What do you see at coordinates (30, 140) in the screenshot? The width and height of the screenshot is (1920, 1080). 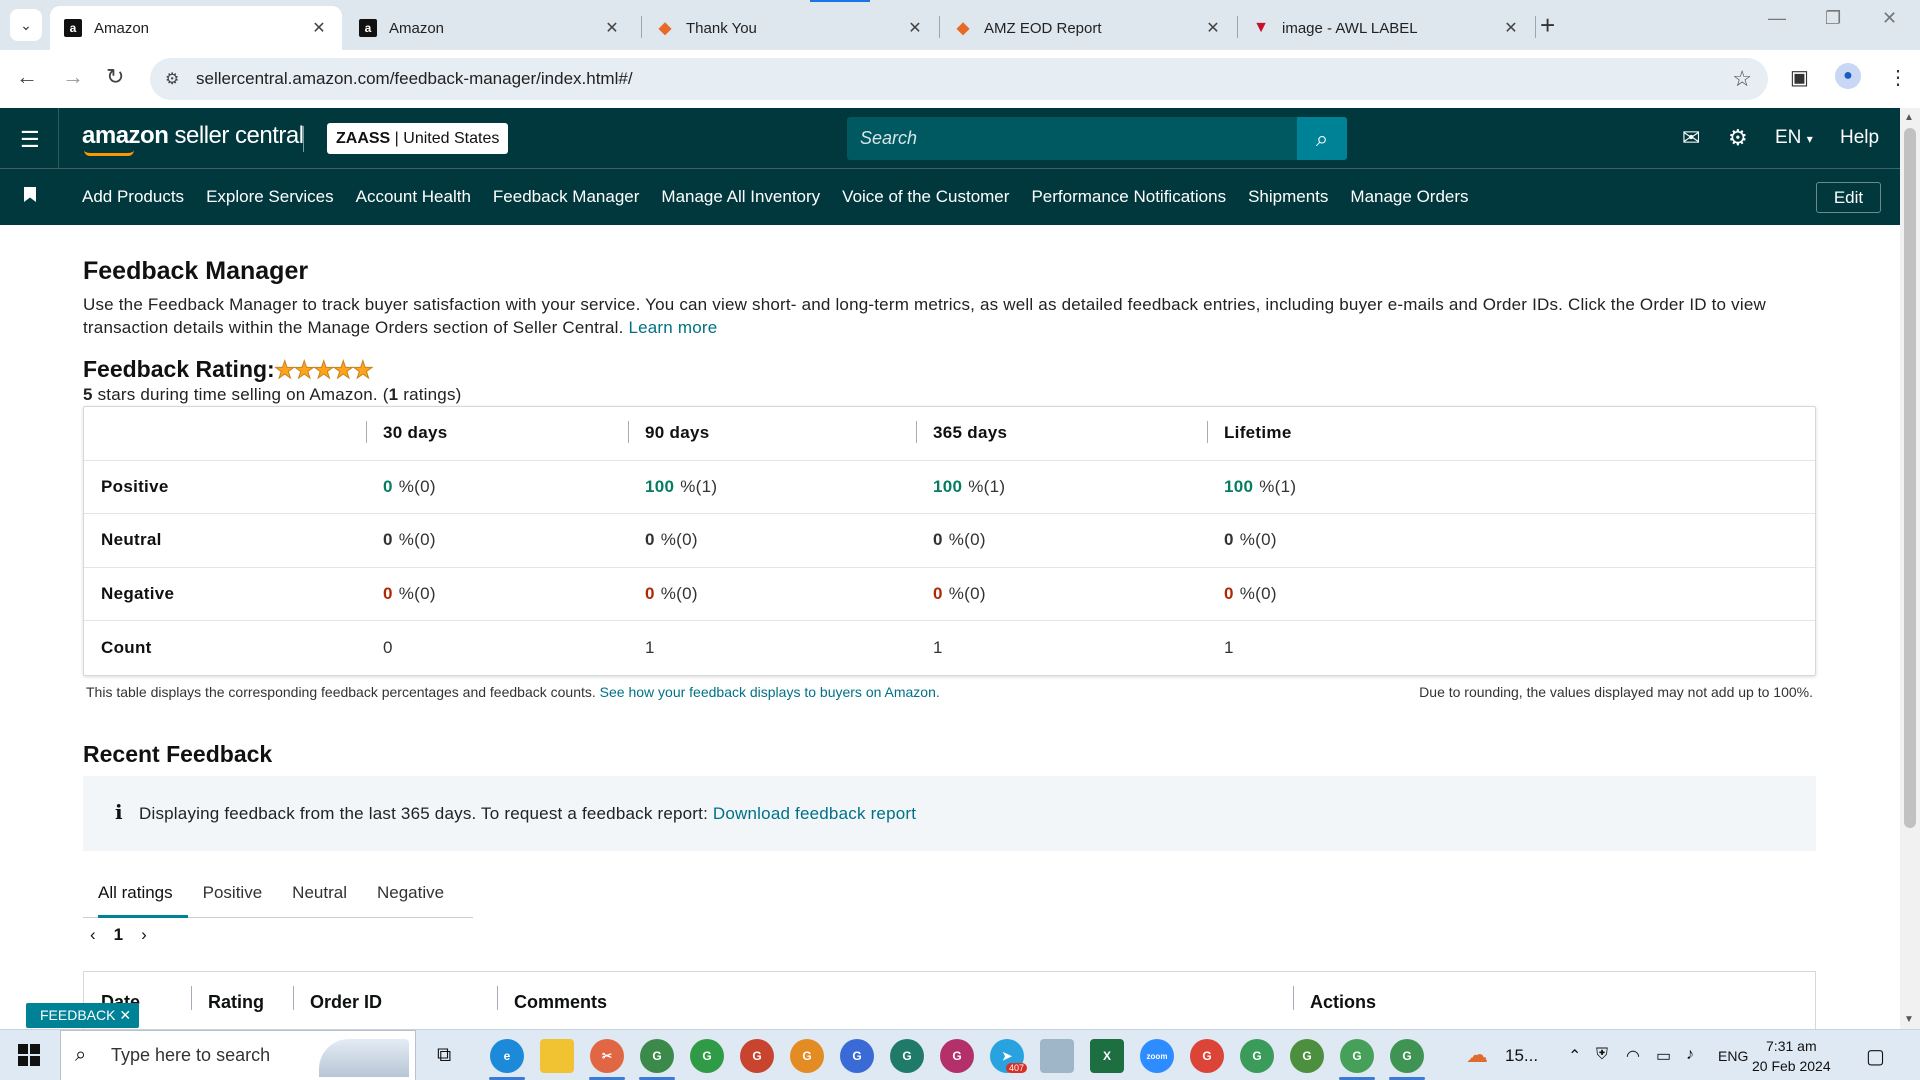 I see `hamburger-menu-icon: ☰` at bounding box center [30, 140].